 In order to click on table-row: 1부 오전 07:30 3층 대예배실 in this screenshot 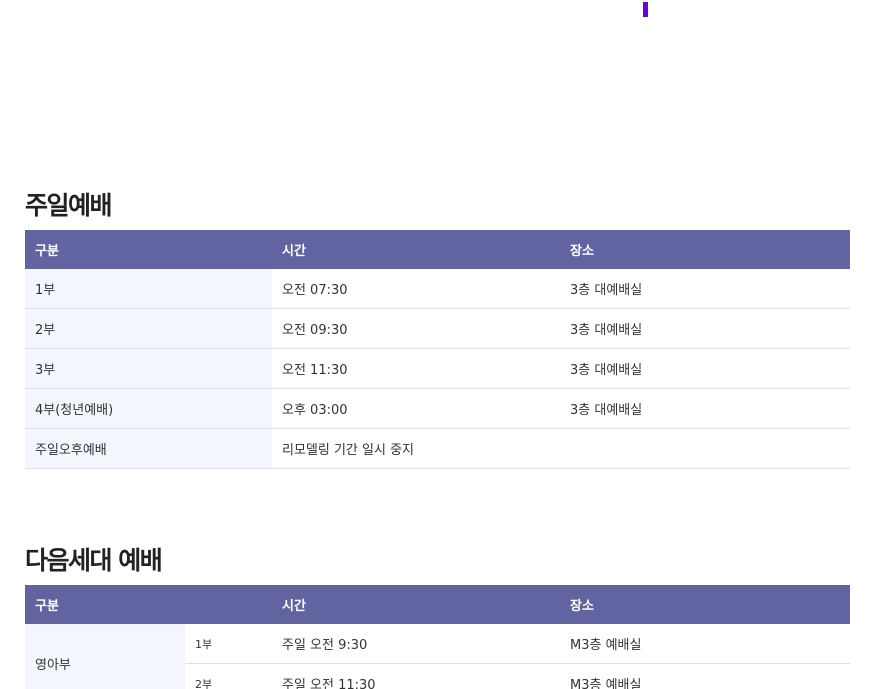, I will do `click(437, 289)`.